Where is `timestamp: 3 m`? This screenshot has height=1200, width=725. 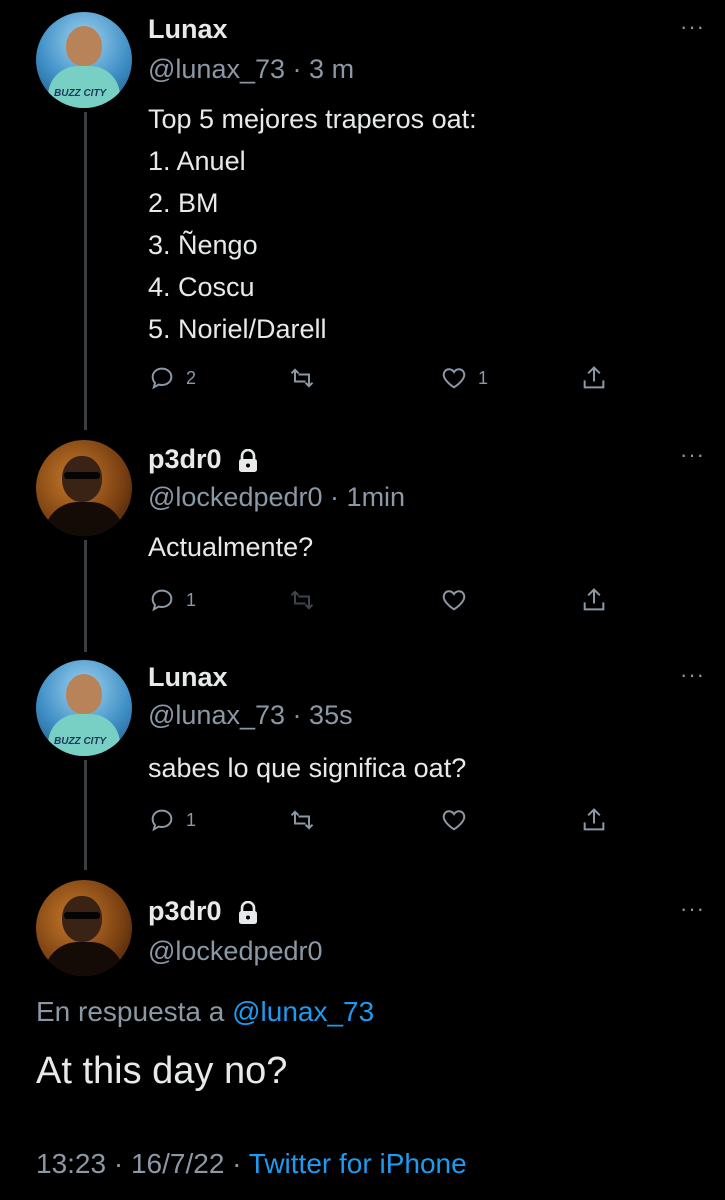
timestamp: 3 m is located at coordinates (332, 69).